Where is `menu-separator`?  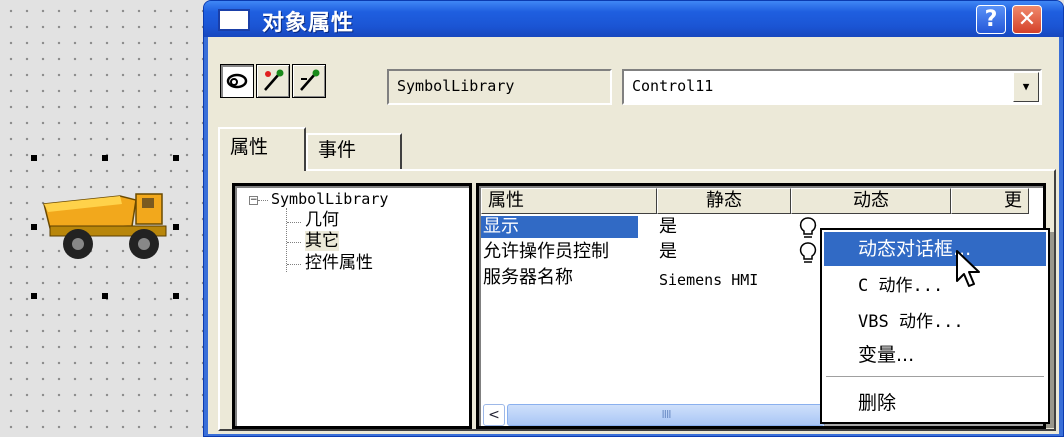 menu-separator is located at coordinates (935, 376).